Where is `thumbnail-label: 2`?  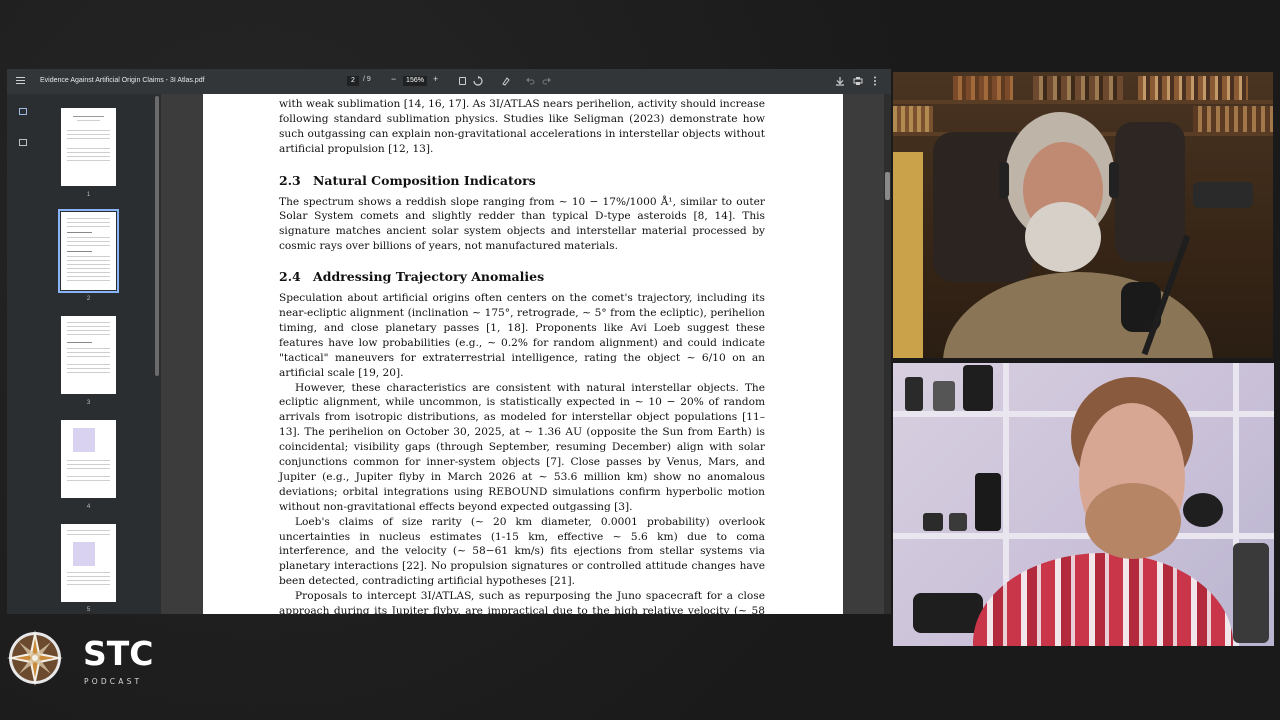
thumbnail-label: 2 is located at coordinates (88, 299).